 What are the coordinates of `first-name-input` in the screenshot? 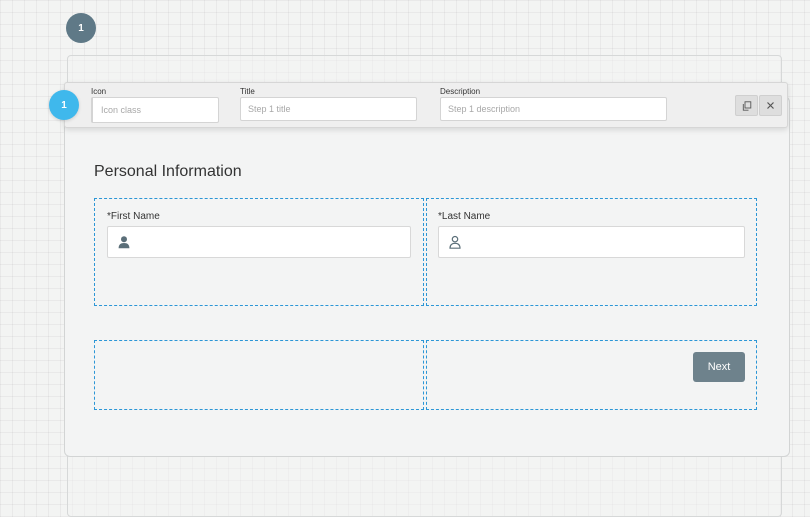 It's located at (275, 242).